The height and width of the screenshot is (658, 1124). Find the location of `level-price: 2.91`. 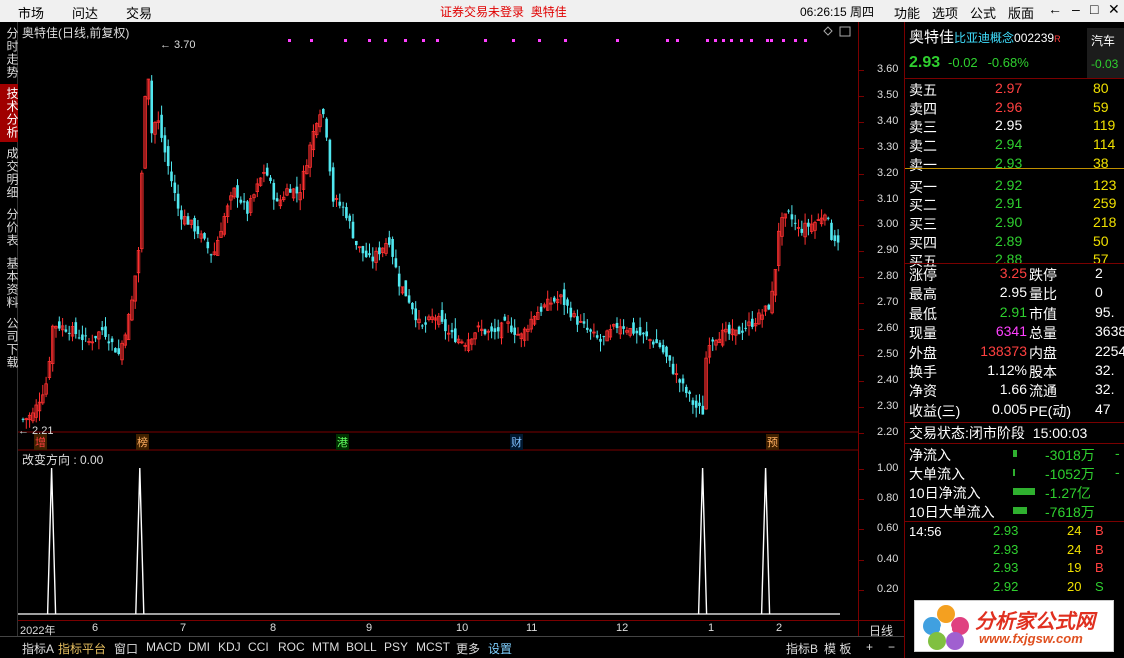

level-price: 2.91 is located at coordinates (1009, 203).